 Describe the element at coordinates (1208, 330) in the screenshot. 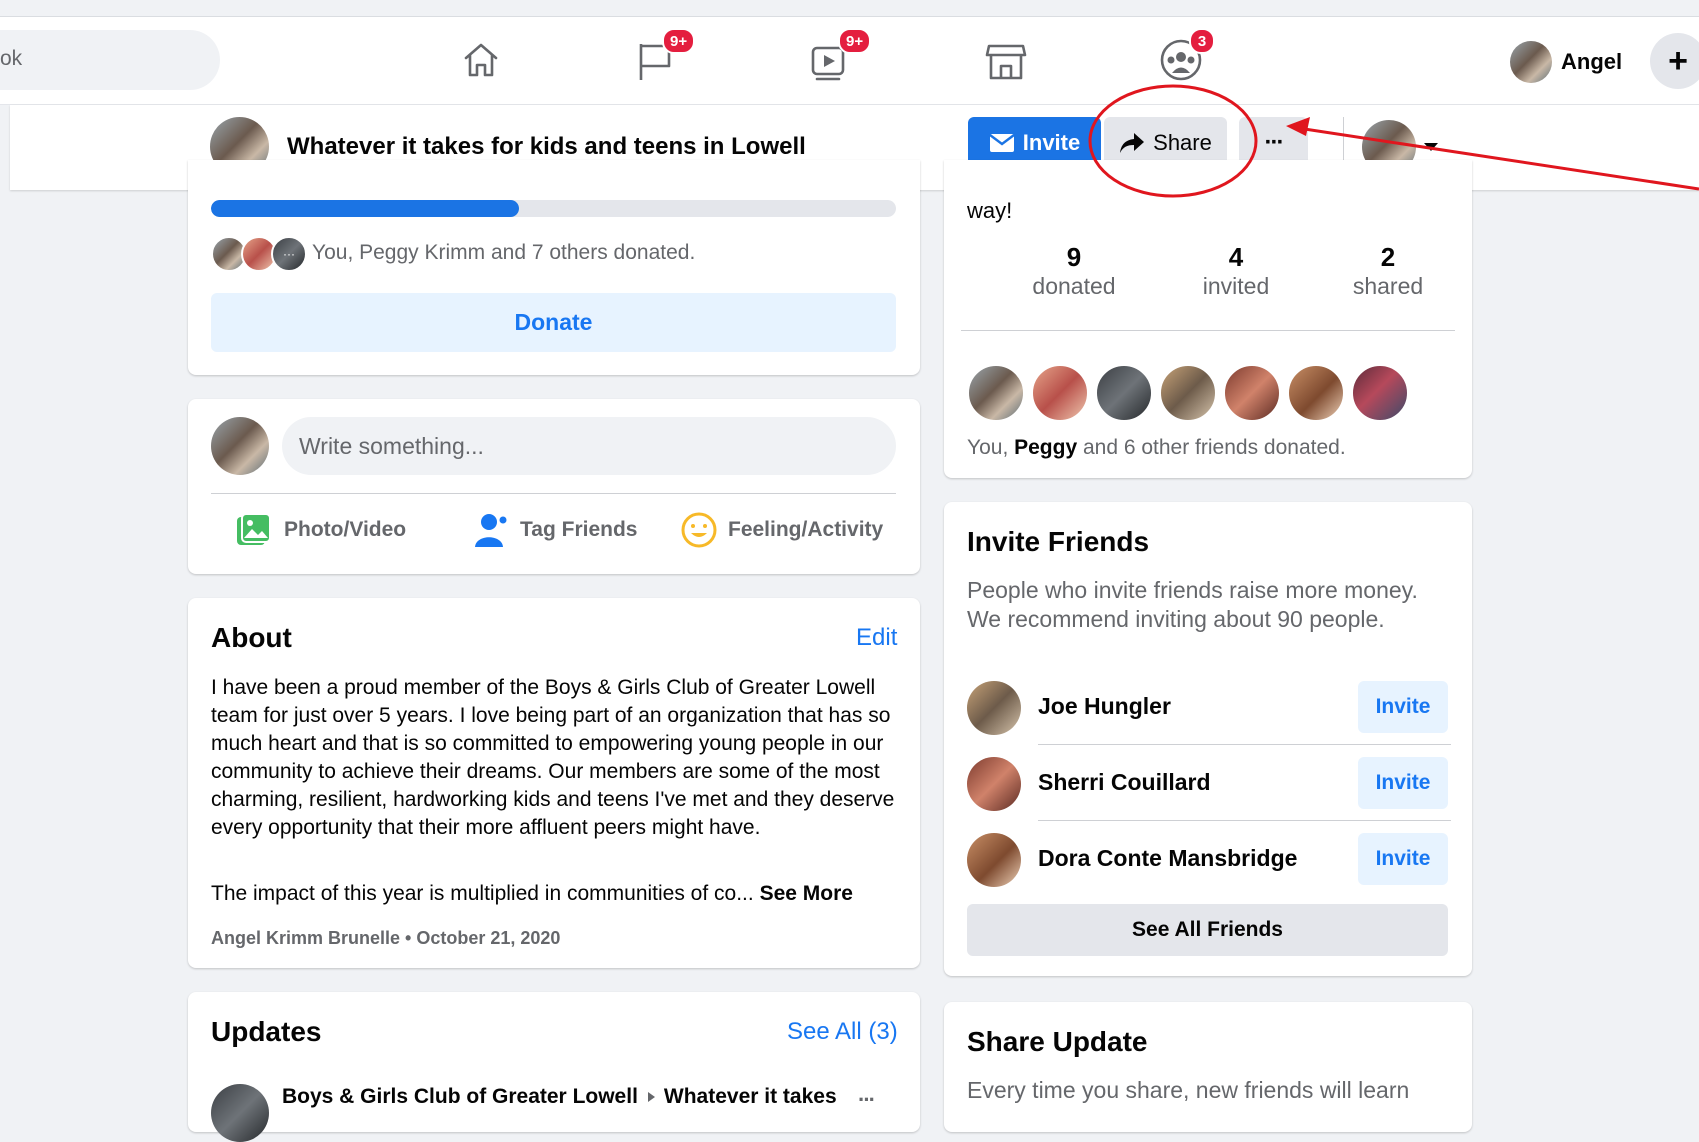

I see `stats-divider` at that location.